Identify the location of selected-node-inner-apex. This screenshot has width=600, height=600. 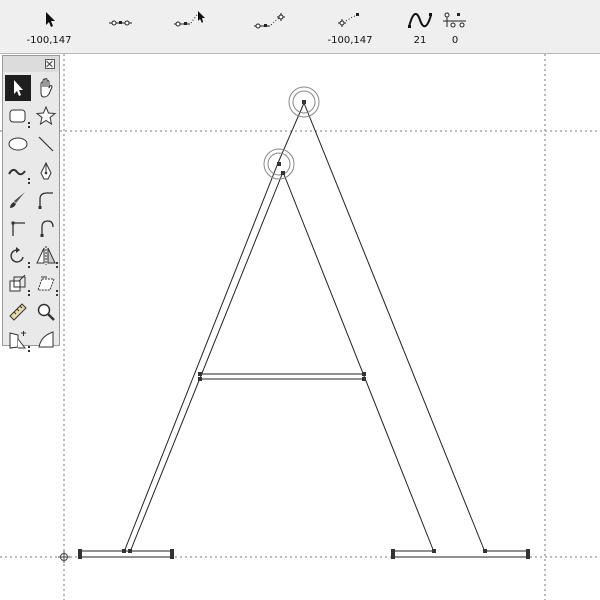
(279, 164).